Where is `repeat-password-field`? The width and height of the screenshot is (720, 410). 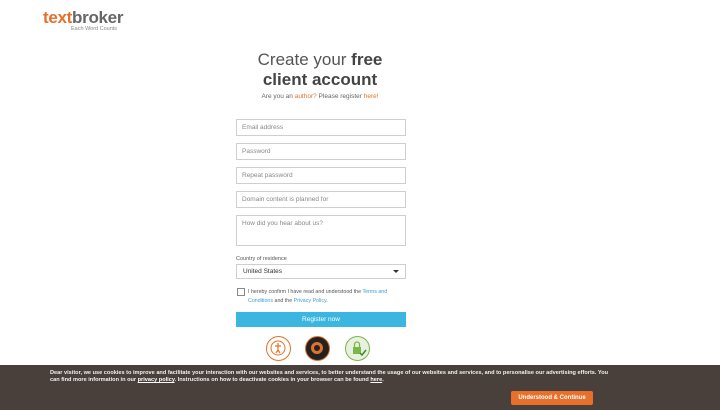 repeat-password-field is located at coordinates (321, 175).